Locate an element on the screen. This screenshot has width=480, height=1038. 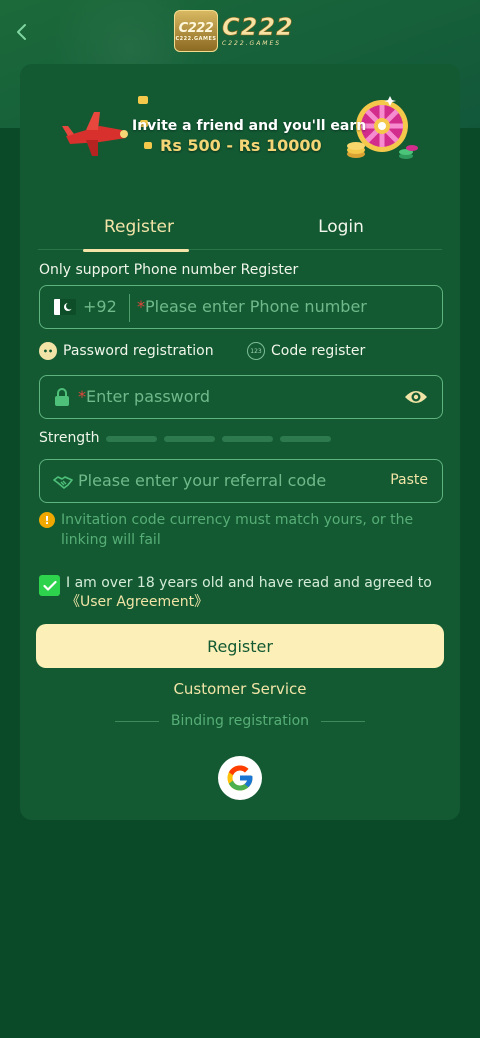
binding-registration-divider: Binding registration is located at coordinates (240, 721).